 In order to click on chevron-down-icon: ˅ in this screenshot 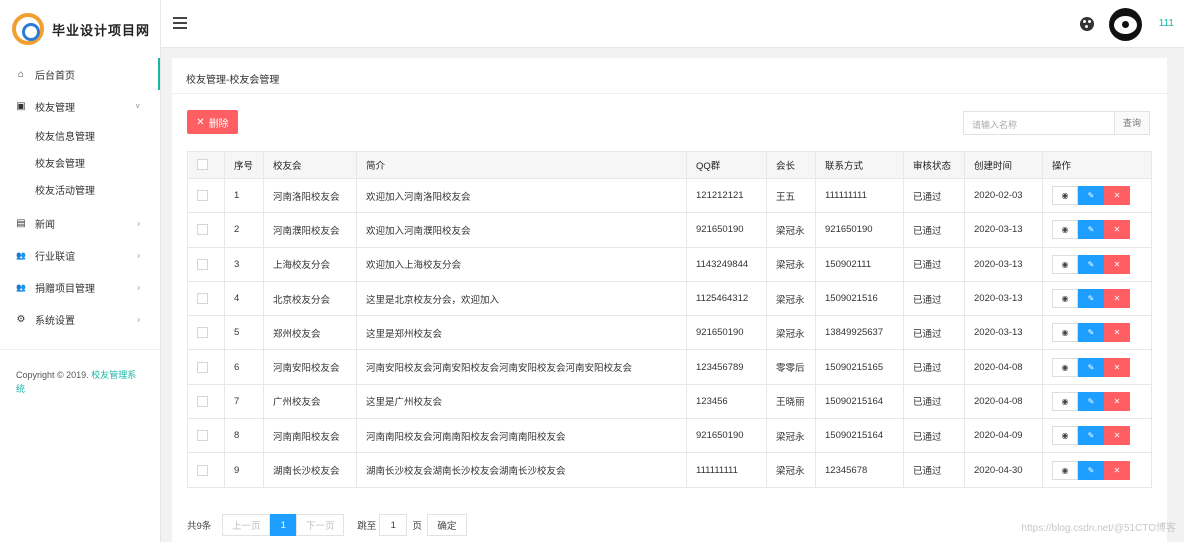, I will do `click(137, 106)`.